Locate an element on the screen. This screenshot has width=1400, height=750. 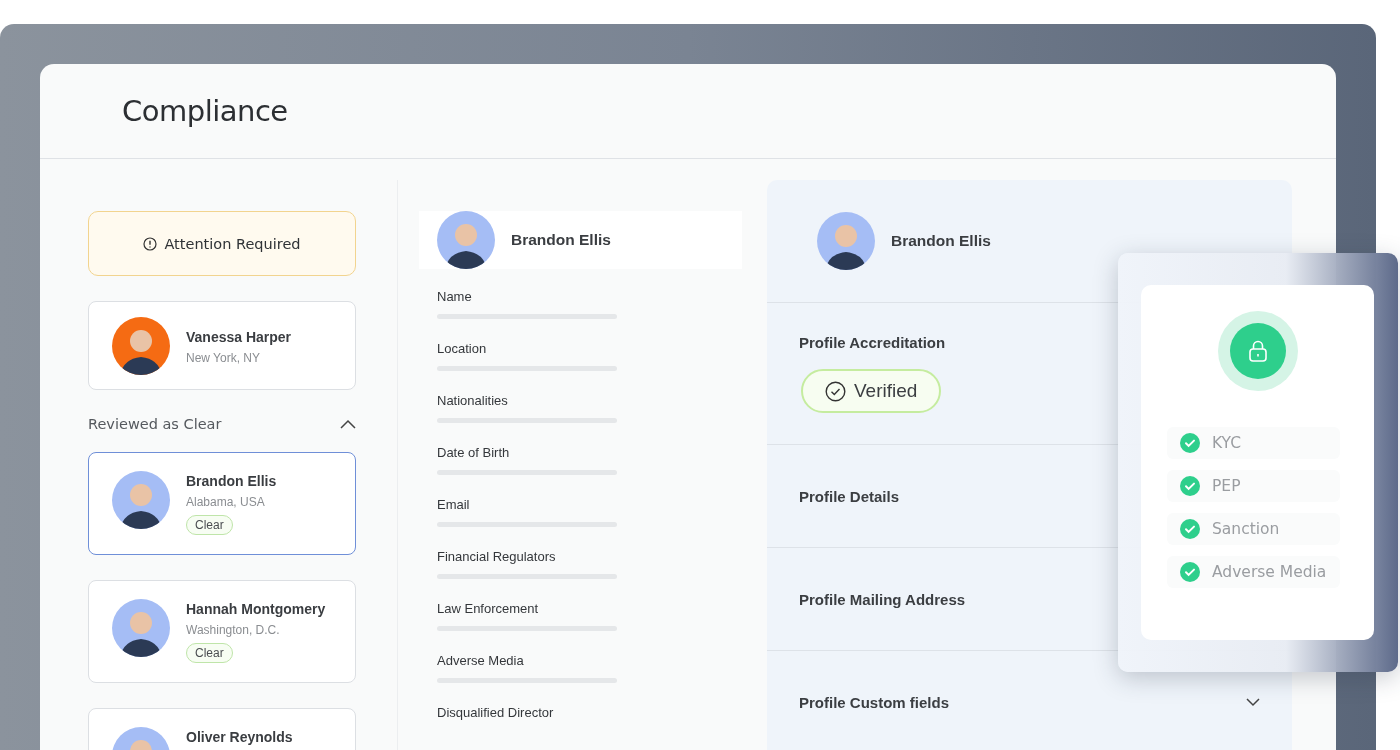
person-card: Oliver Reynolds is located at coordinates (222, 729).